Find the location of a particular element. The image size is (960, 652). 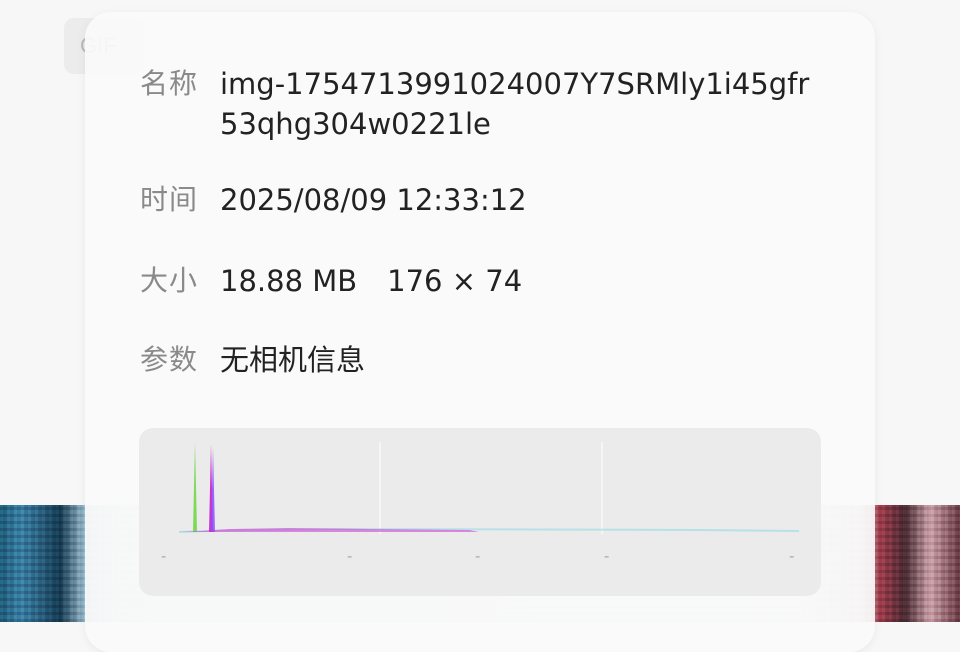

time-value: 2025/08/09 12:33:12 is located at coordinates (373, 200).